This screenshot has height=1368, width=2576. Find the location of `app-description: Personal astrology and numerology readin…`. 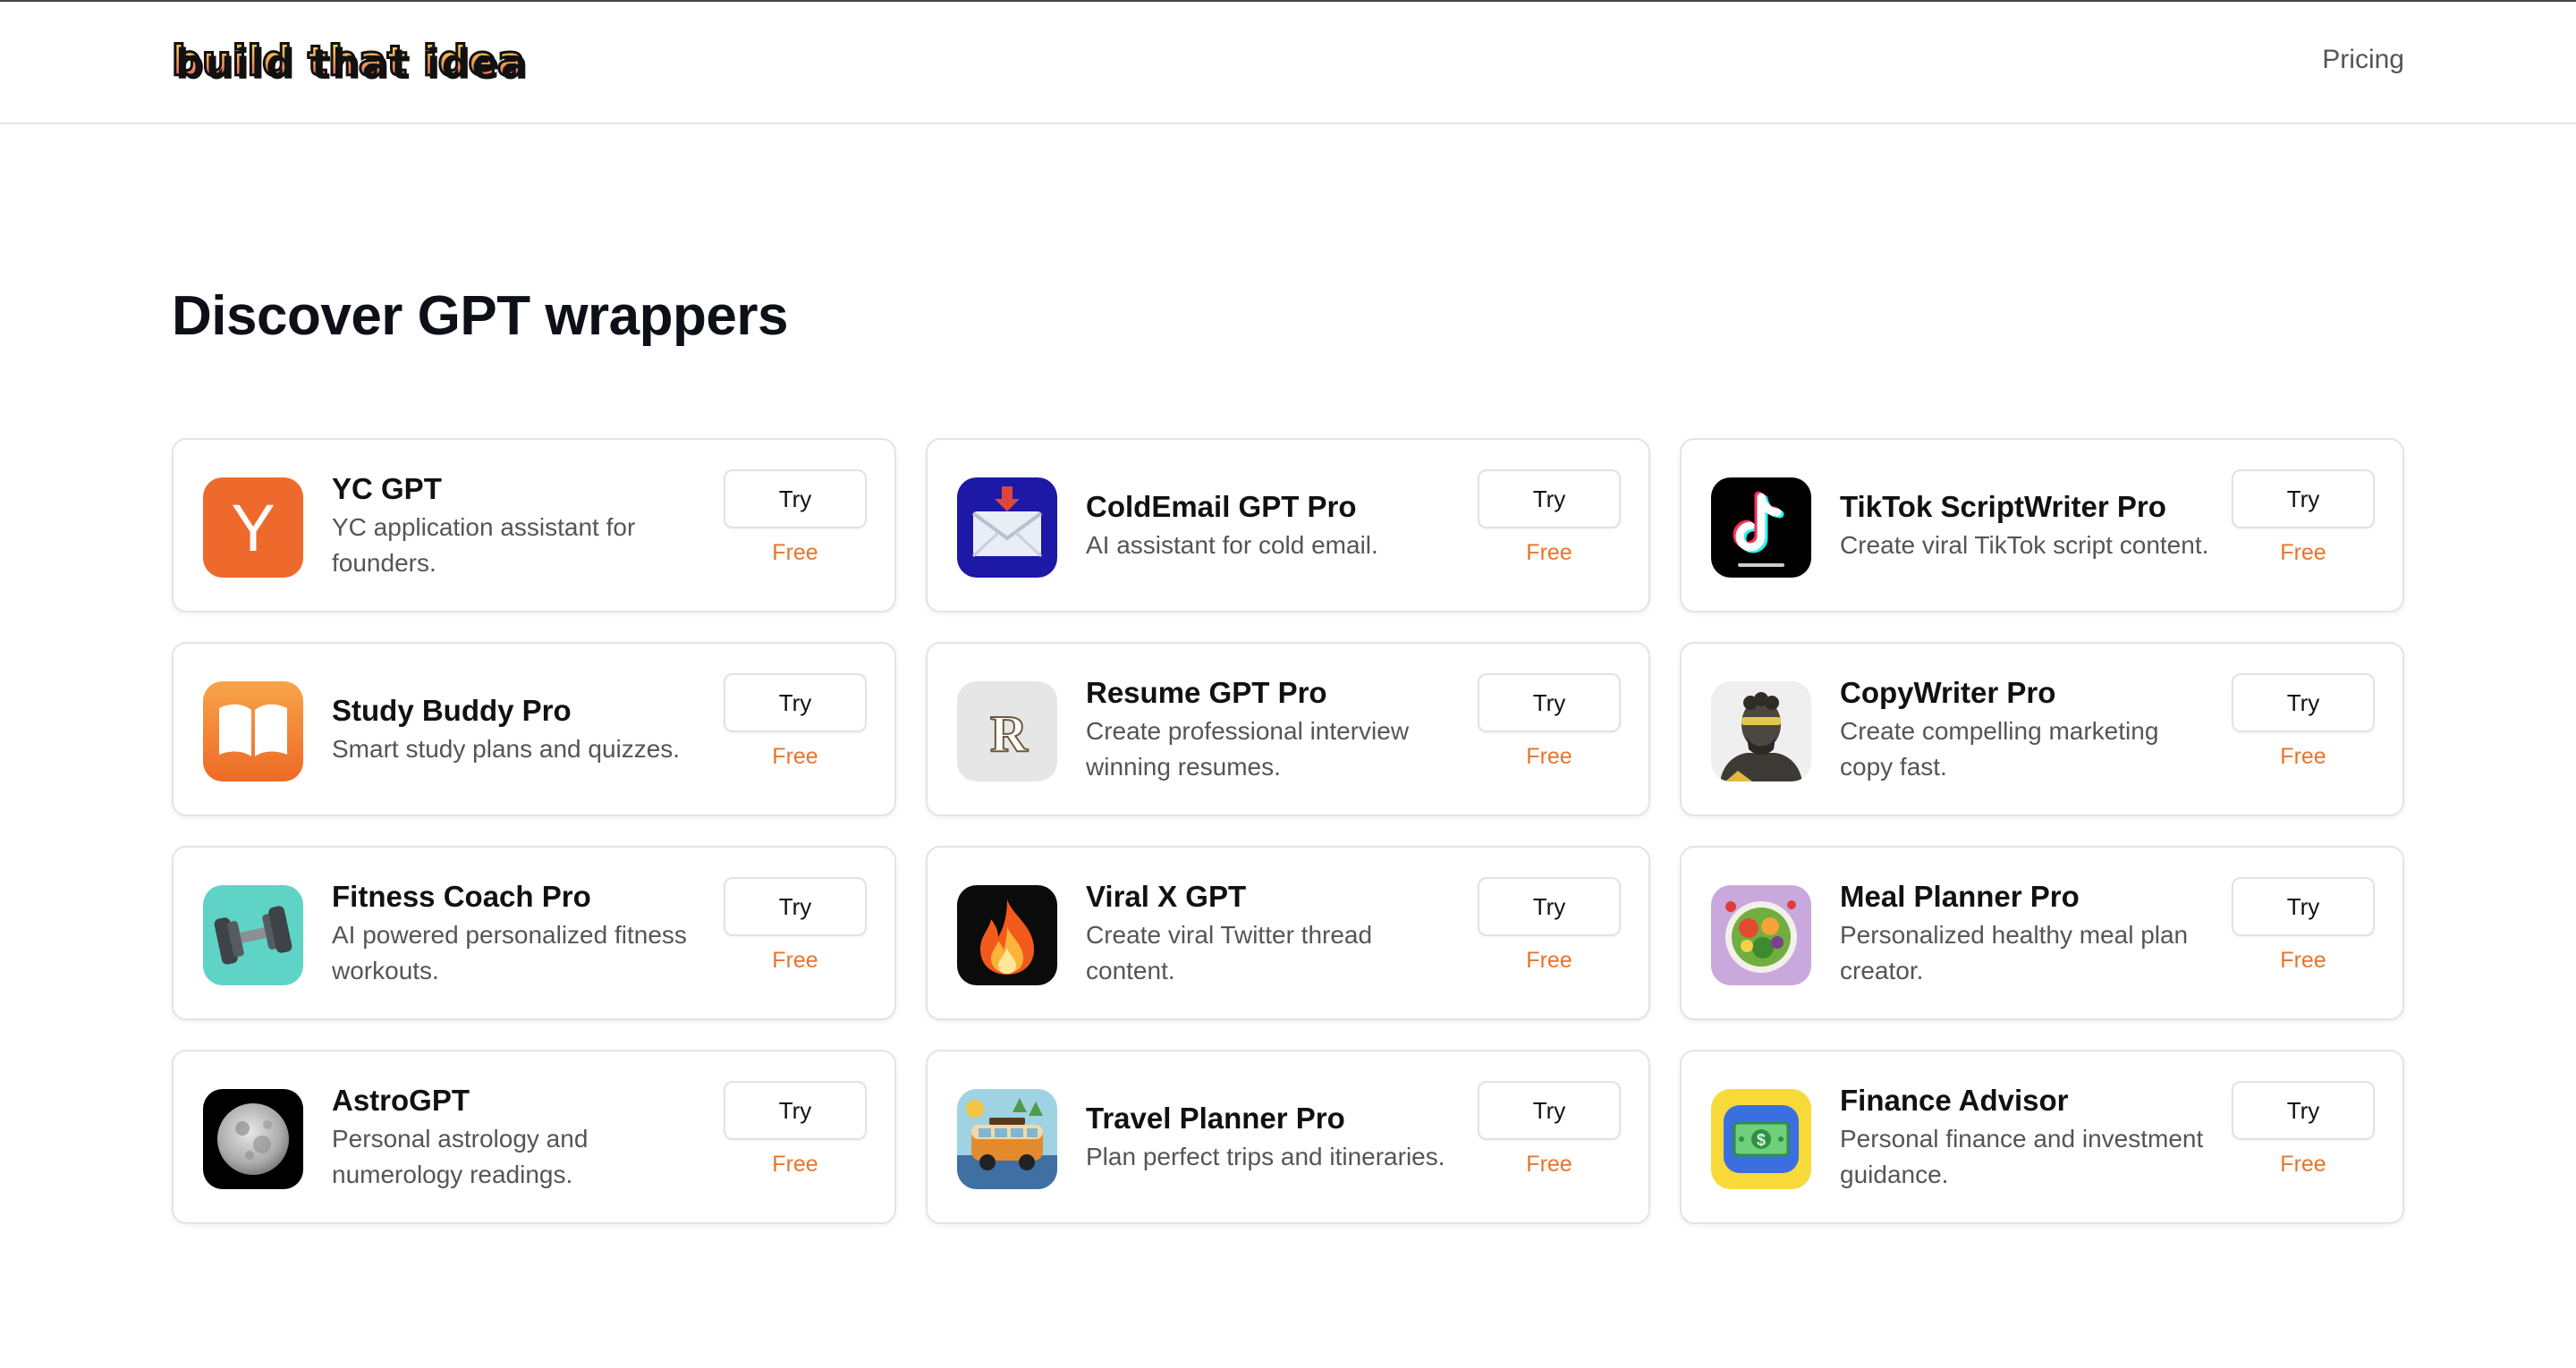

app-description: Personal astrology and numerology readin… is located at coordinates (460, 1156).